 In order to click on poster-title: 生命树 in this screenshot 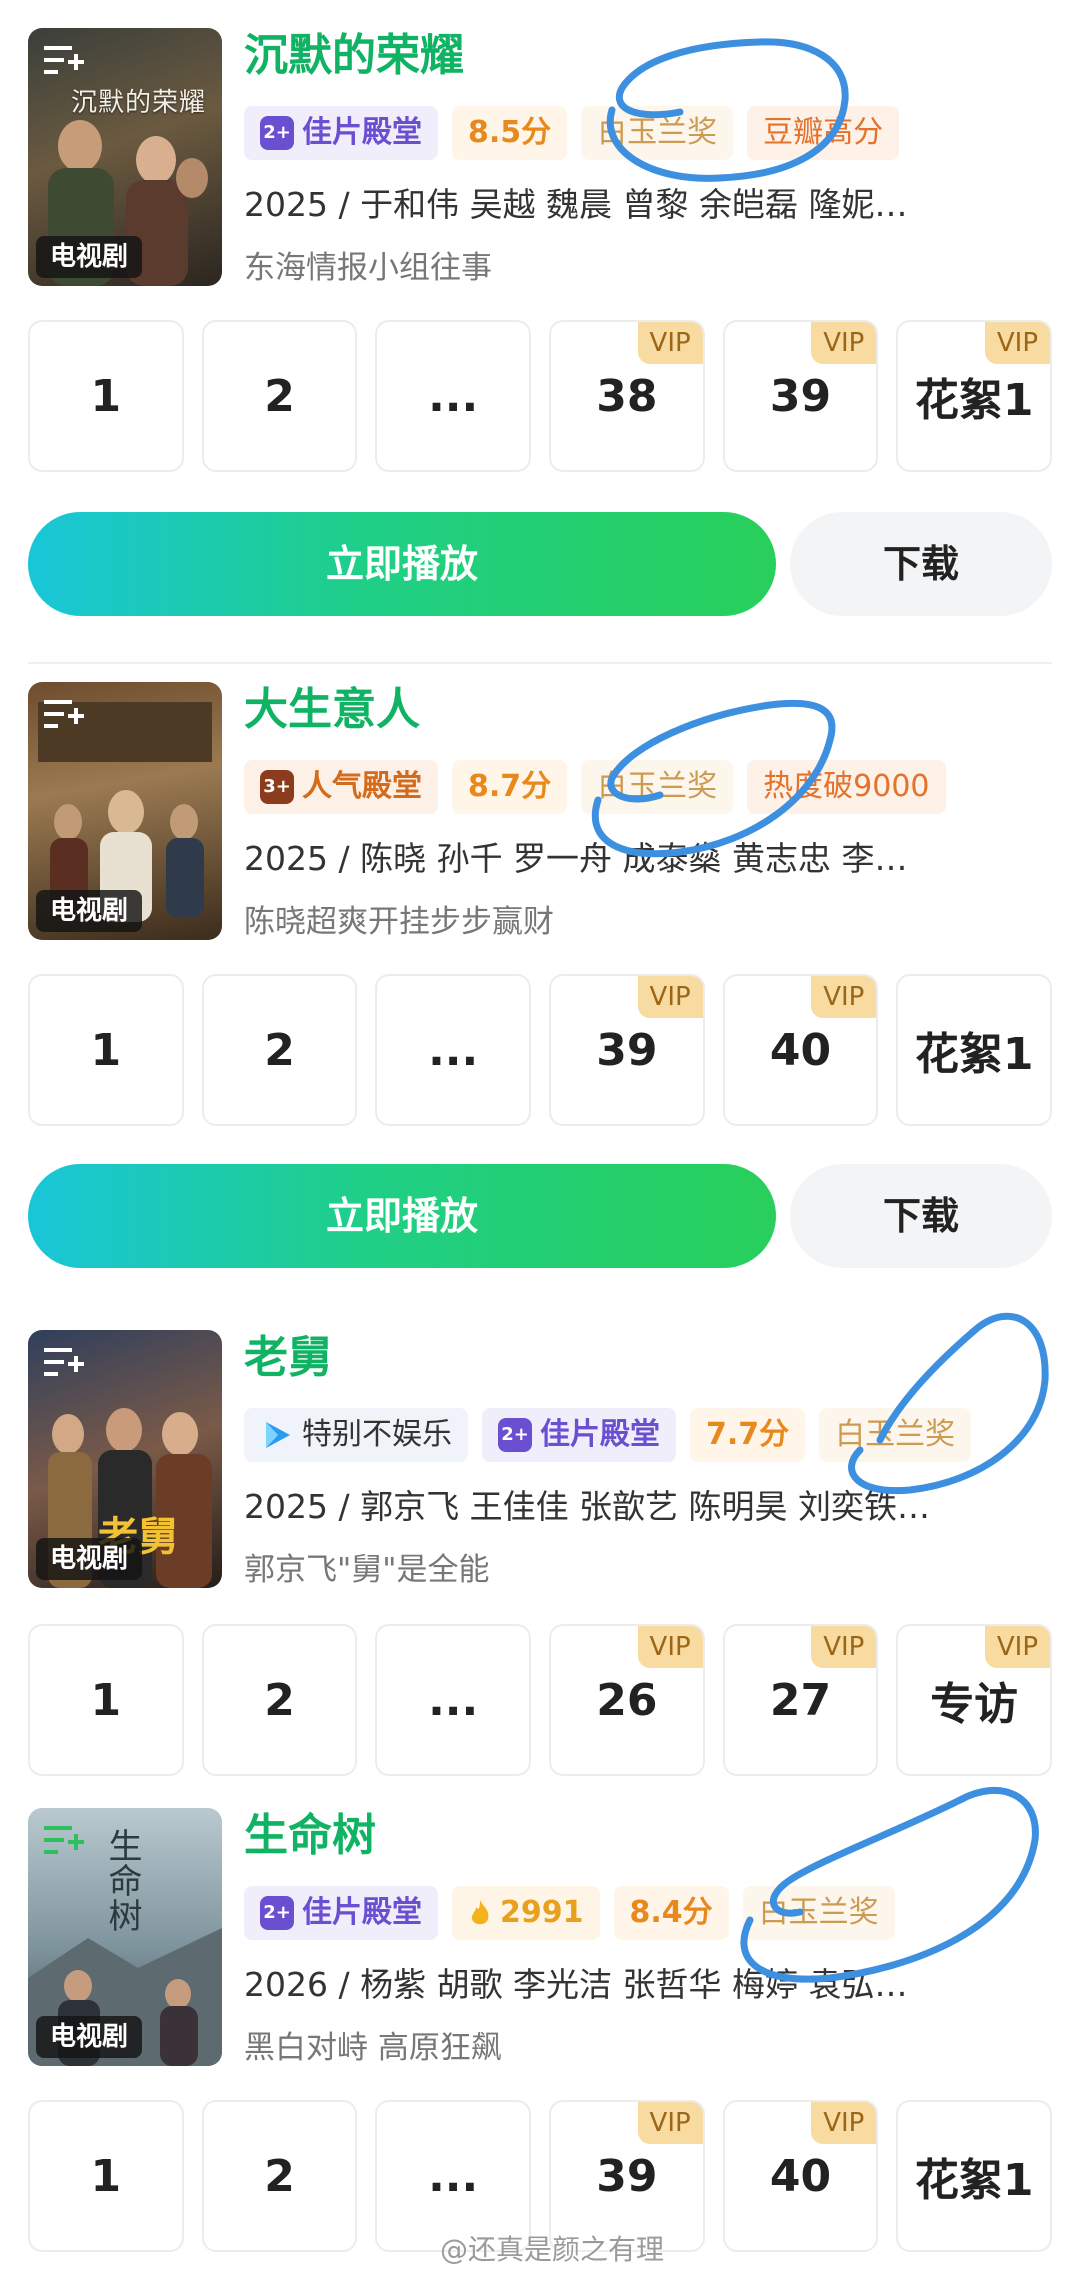, I will do `click(122, 1880)`.